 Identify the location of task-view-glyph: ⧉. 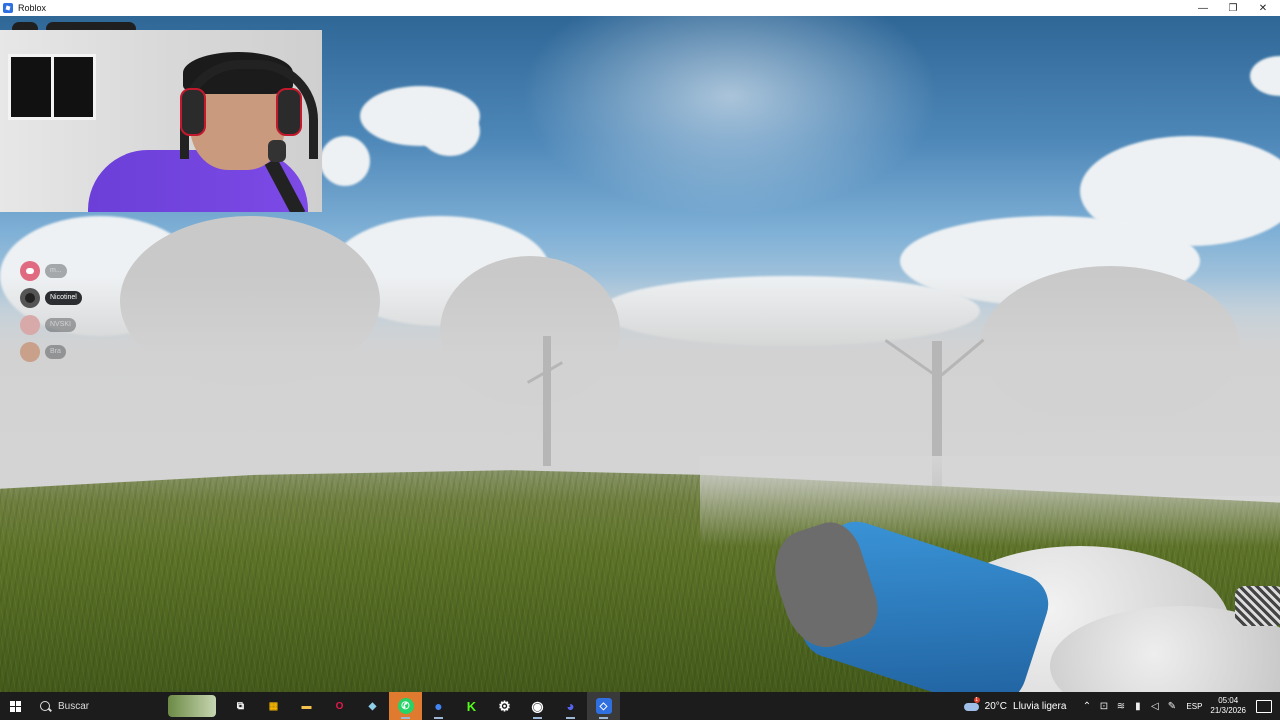
(240, 706).